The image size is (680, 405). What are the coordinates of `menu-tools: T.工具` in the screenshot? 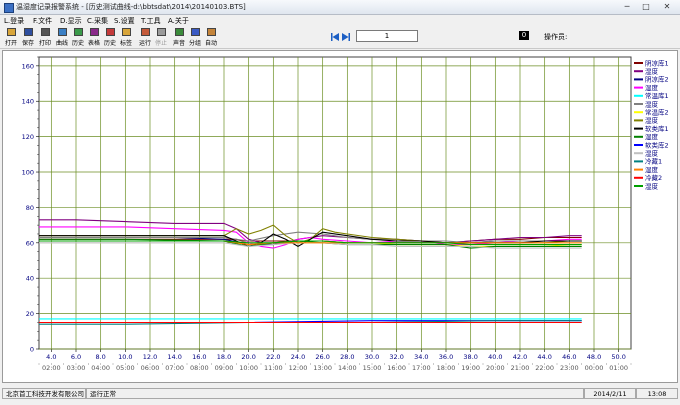 It's located at (151, 21).